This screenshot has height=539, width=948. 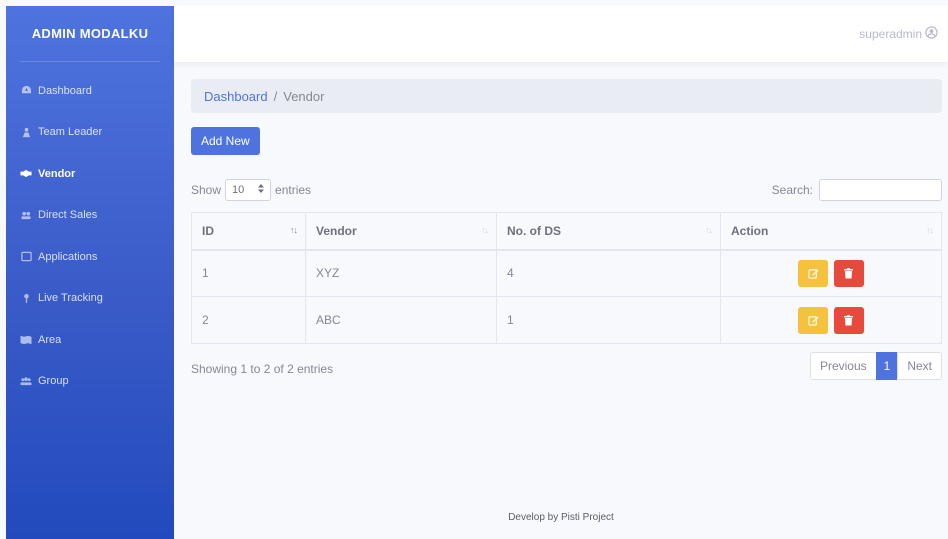 I want to click on group-icon, so click(x=26, y=381).